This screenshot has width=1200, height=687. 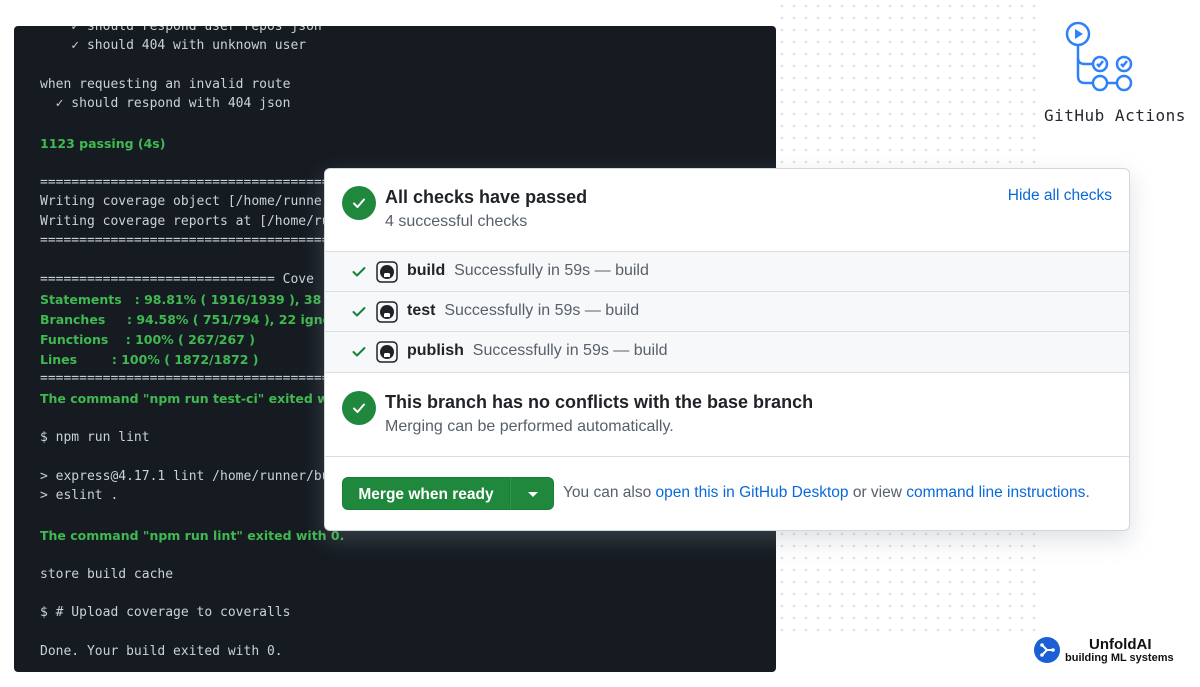 I want to click on checks-title: All checks have passed, so click(x=486, y=197).